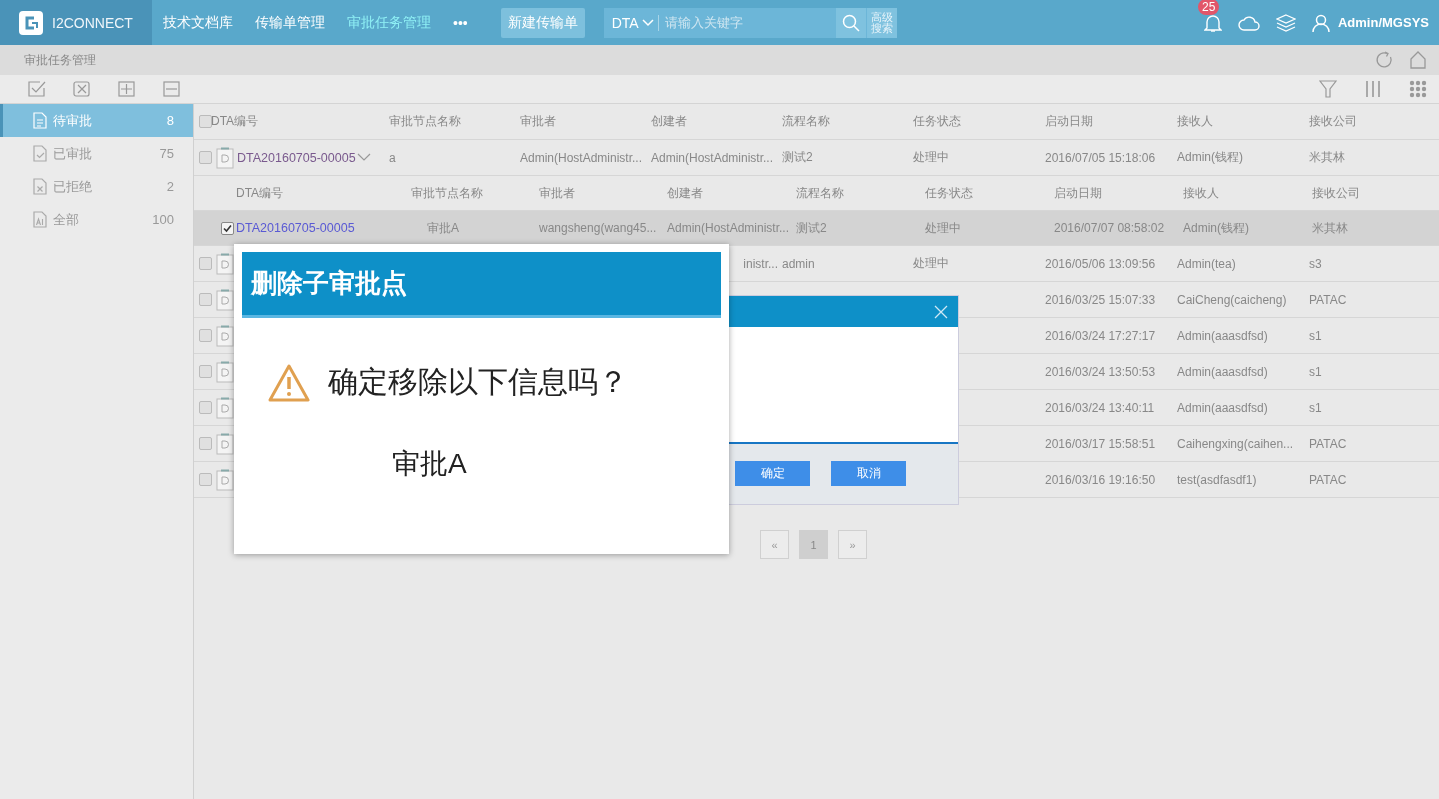 The height and width of the screenshot is (799, 1439). I want to click on refresh-icon, so click(1384, 60).